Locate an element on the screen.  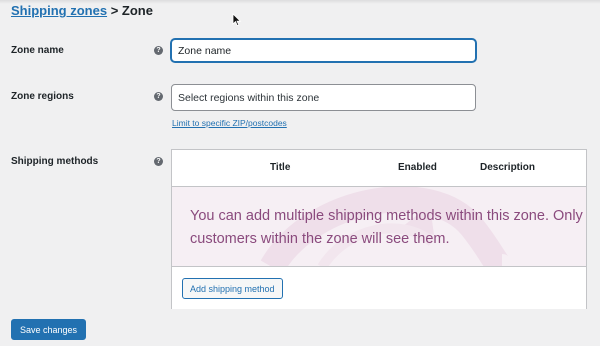
zone-regions-select: Select regions within this zone is located at coordinates (323, 97).